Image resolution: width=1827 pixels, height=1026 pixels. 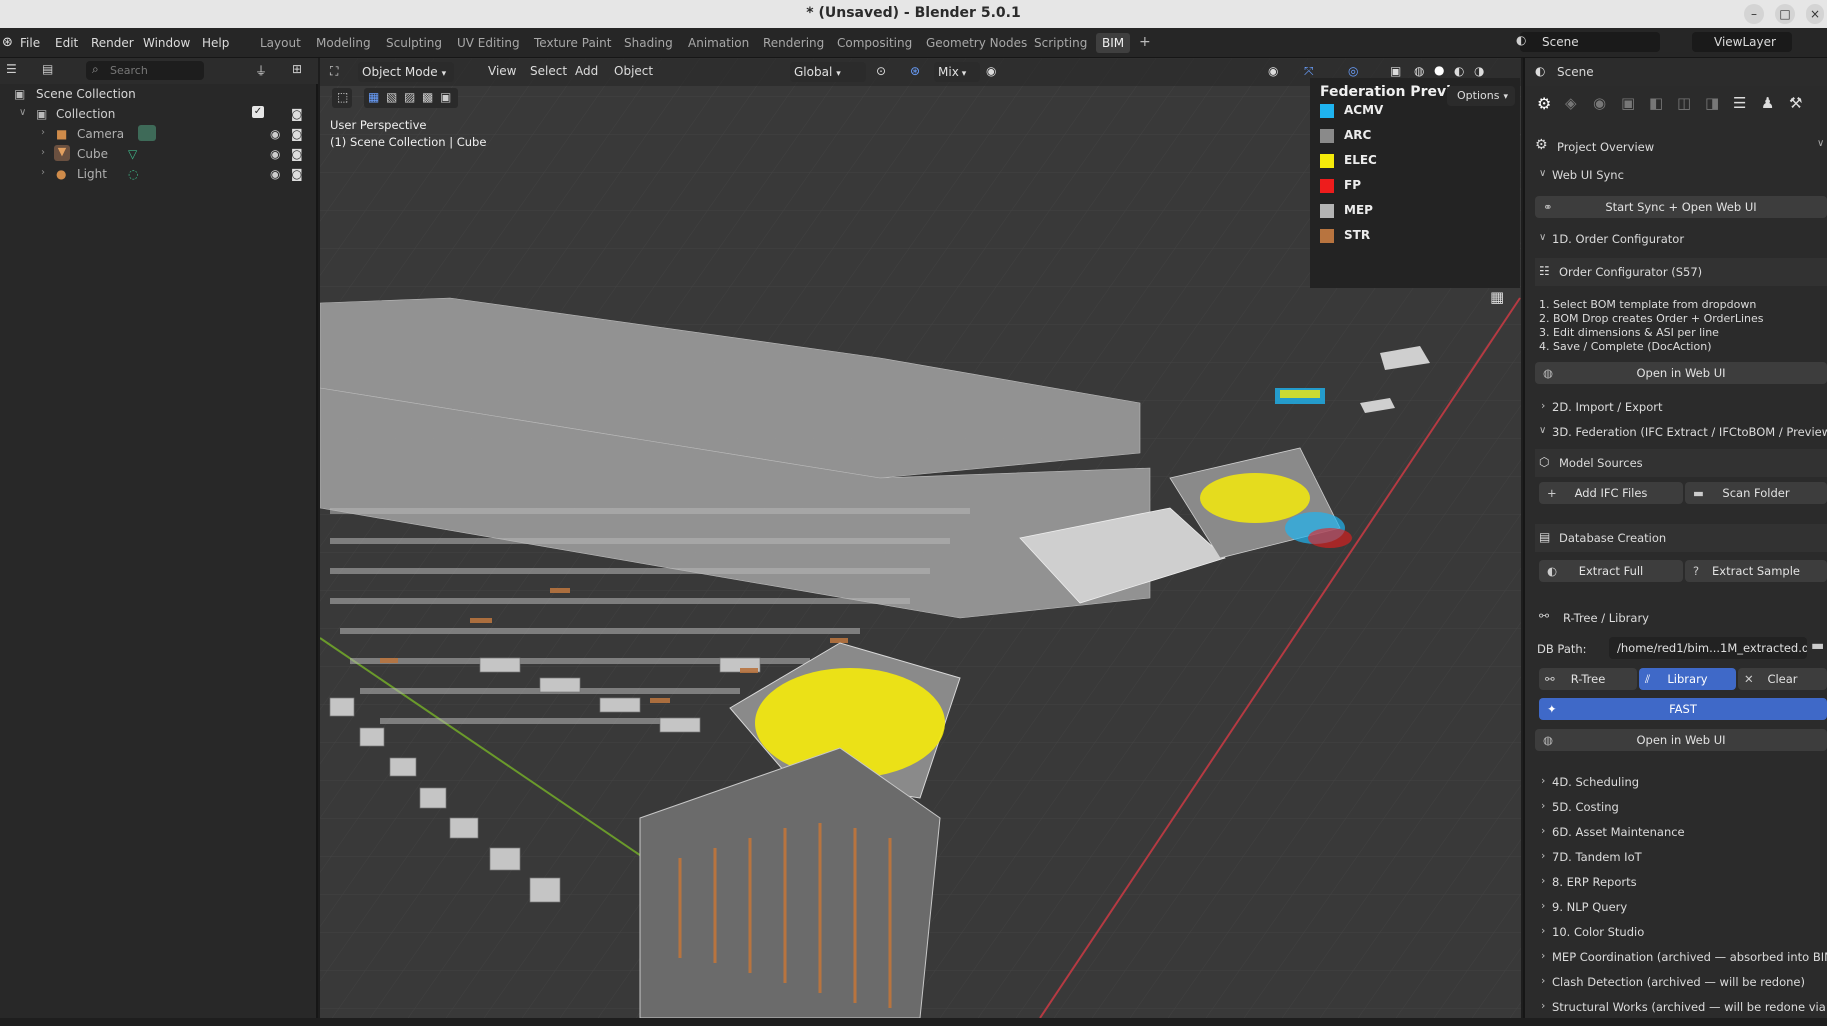 What do you see at coordinates (1785, 14) in the screenshot?
I see `maximize-button: □` at bounding box center [1785, 14].